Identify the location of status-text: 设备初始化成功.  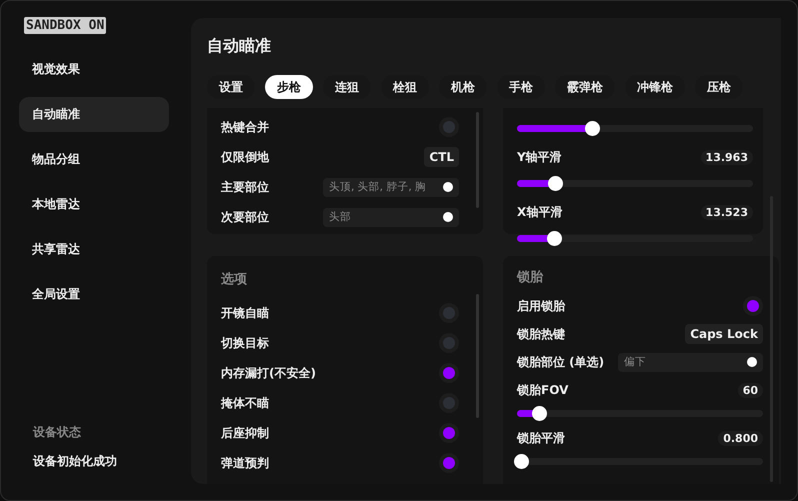
(75, 461).